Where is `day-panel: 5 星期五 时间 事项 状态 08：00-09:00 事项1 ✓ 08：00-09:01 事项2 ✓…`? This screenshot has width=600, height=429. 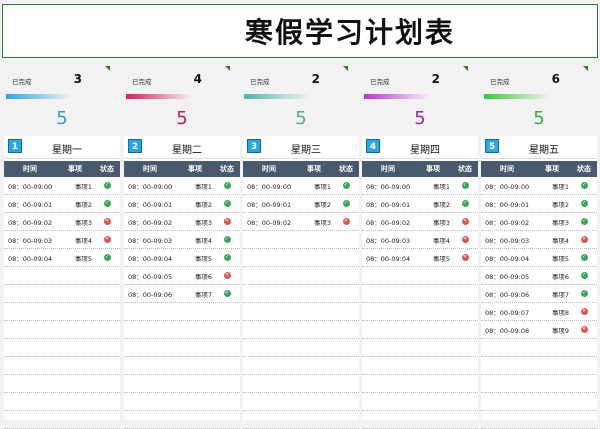 day-panel: 5 星期五 时间 事项 状态 08：00-09:00 事项1 ✓ 08：00-09:01 事项2 ✓… is located at coordinates (539, 282).